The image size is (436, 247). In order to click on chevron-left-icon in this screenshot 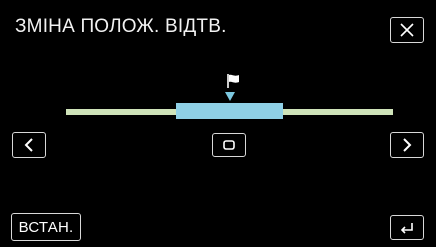, I will do `click(29, 145)`.